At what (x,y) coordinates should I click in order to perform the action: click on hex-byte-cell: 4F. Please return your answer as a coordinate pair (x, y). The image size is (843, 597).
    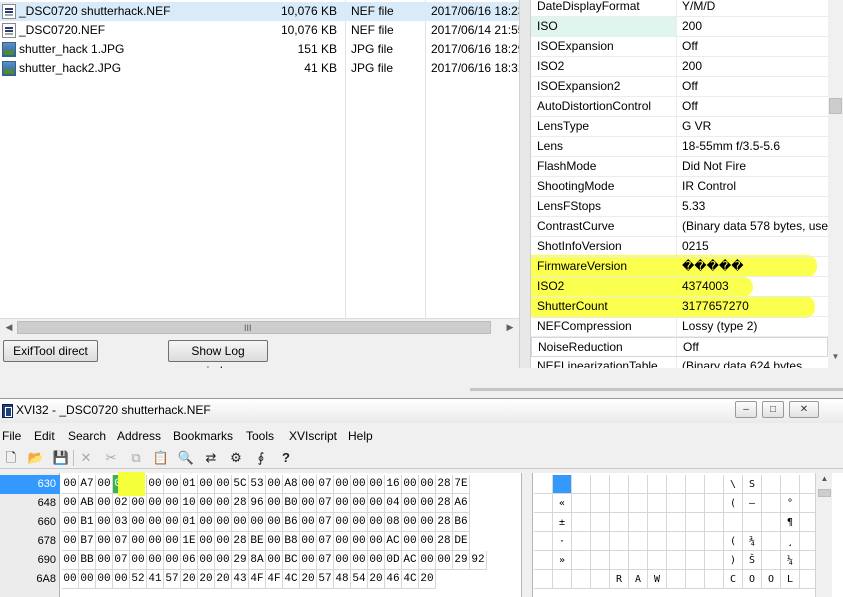
    Looking at the image, I should click on (257, 579).